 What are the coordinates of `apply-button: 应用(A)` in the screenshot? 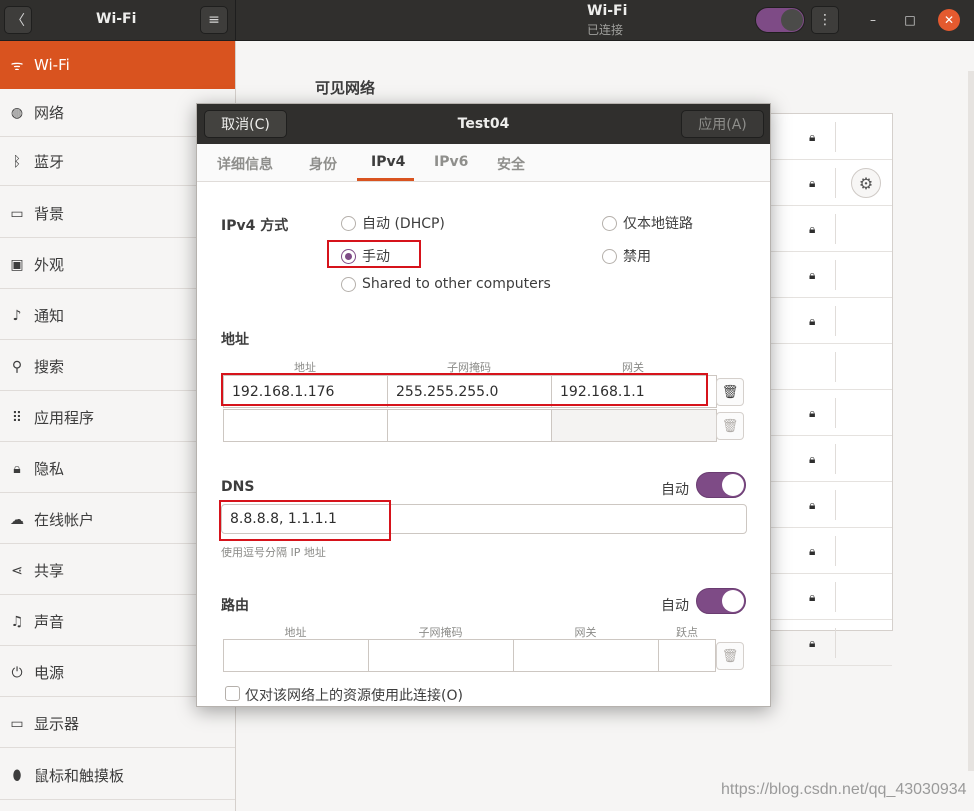 It's located at (722, 124).